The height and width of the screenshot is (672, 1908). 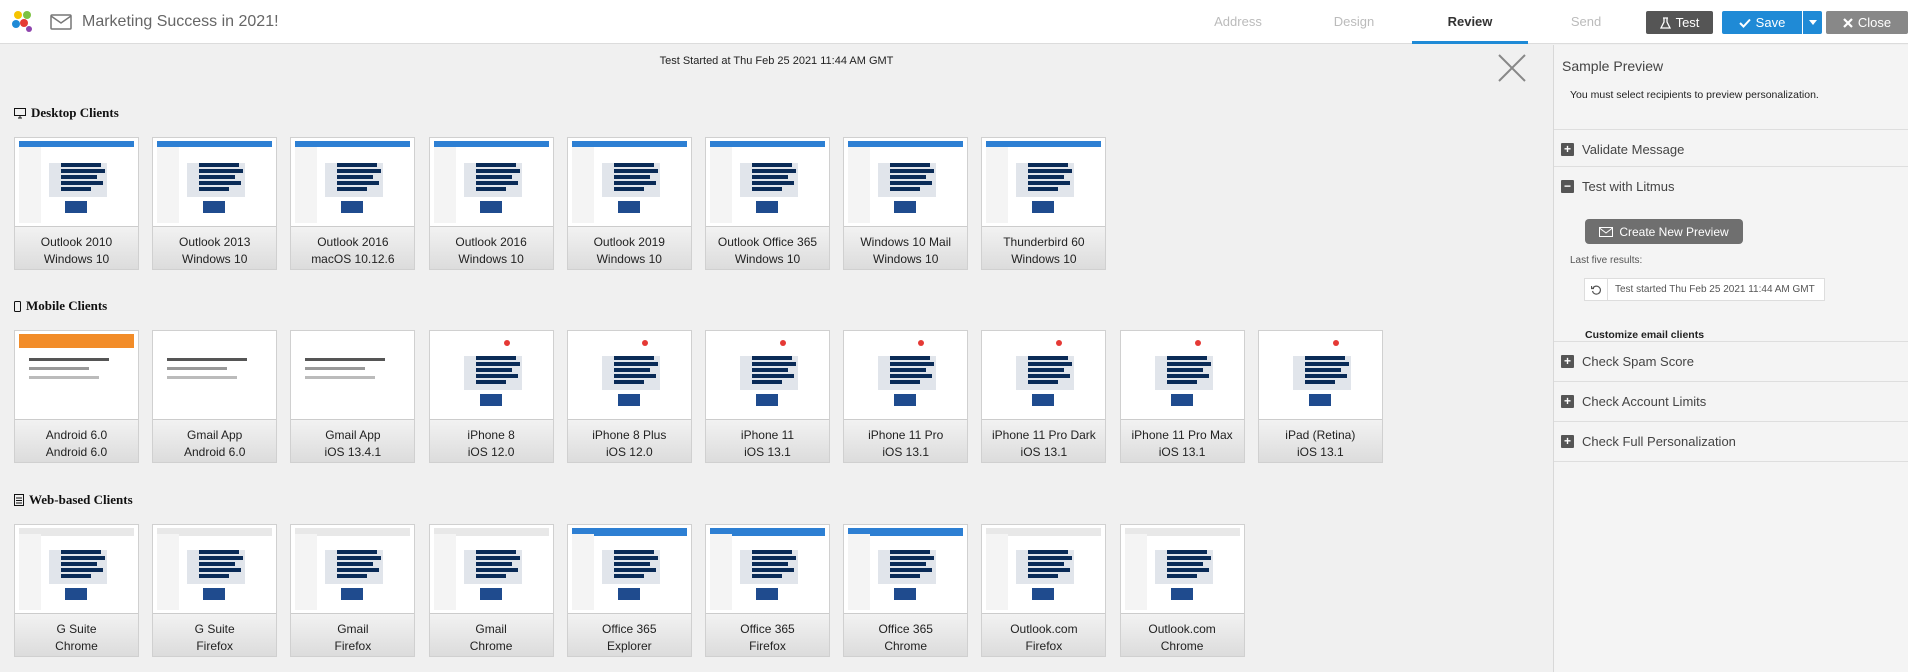 I want to click on client-preview-tile: Gmail App Android 6.0, so click(x=215, y=396).